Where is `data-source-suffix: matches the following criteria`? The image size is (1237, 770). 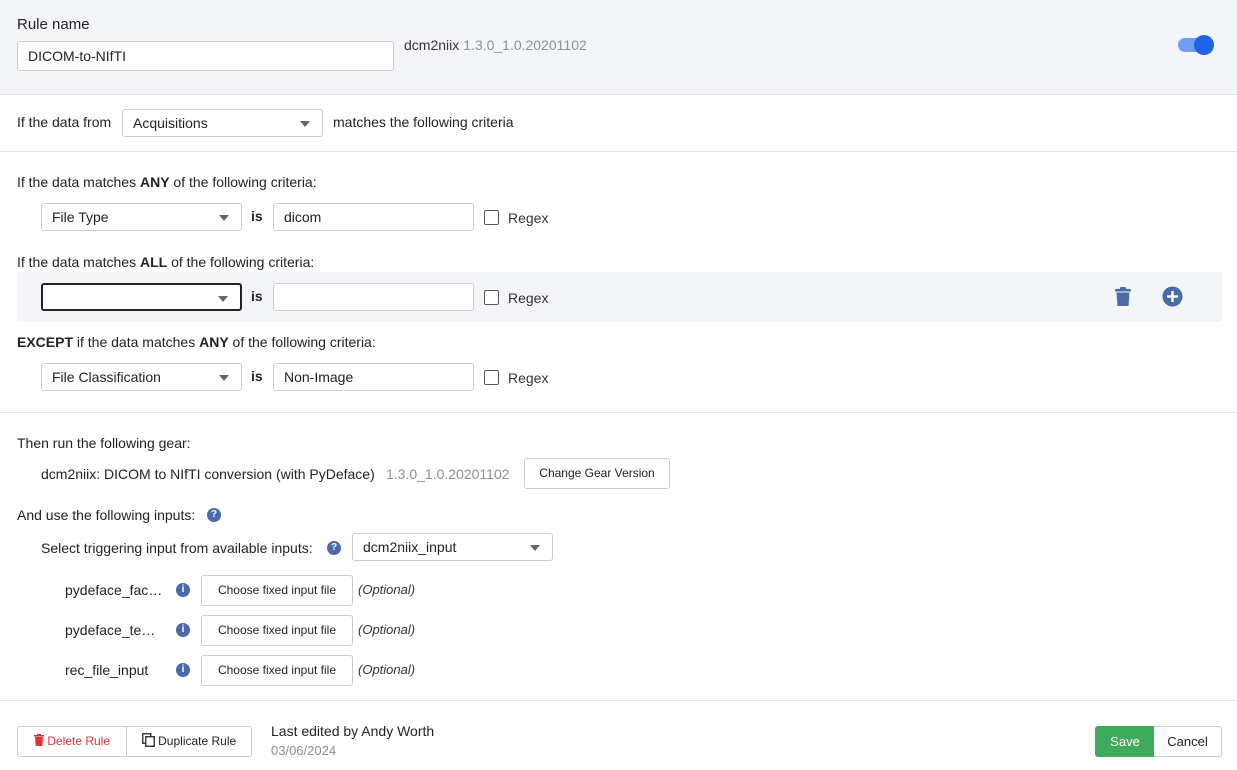
data-source-suffix: matches the following criteria is located at coordinates (423, 122).